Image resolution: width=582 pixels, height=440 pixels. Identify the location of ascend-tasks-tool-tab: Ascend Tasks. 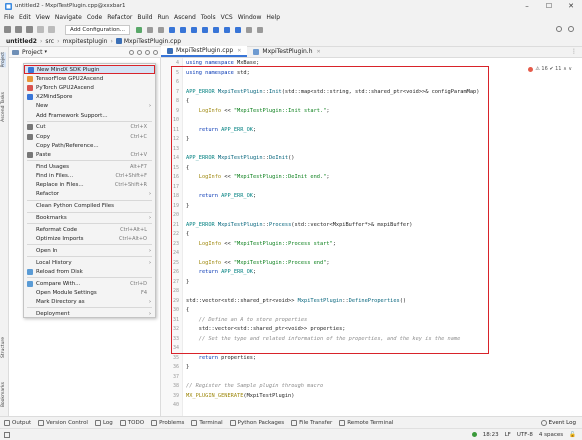
(3, 107).